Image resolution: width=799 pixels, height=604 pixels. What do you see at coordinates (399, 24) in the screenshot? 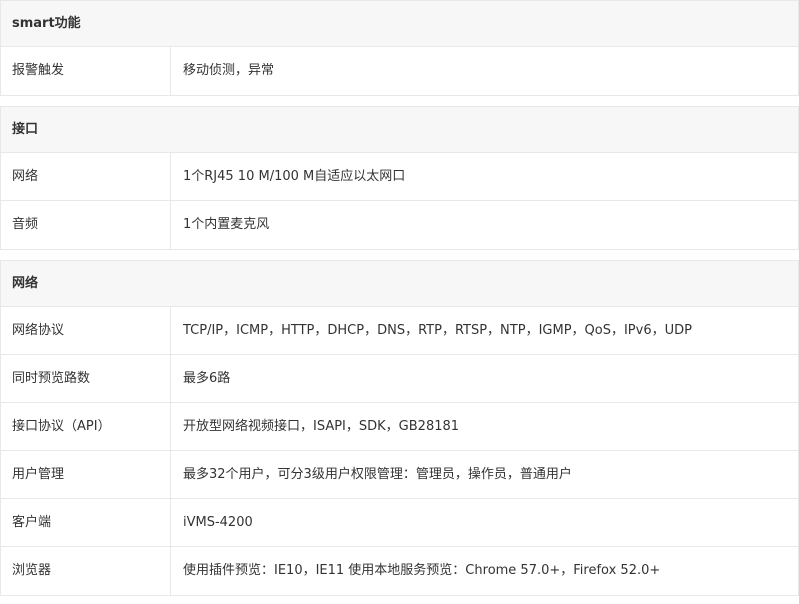
I see `section-header-smart: smart功能` at bounding box center [399, 24].